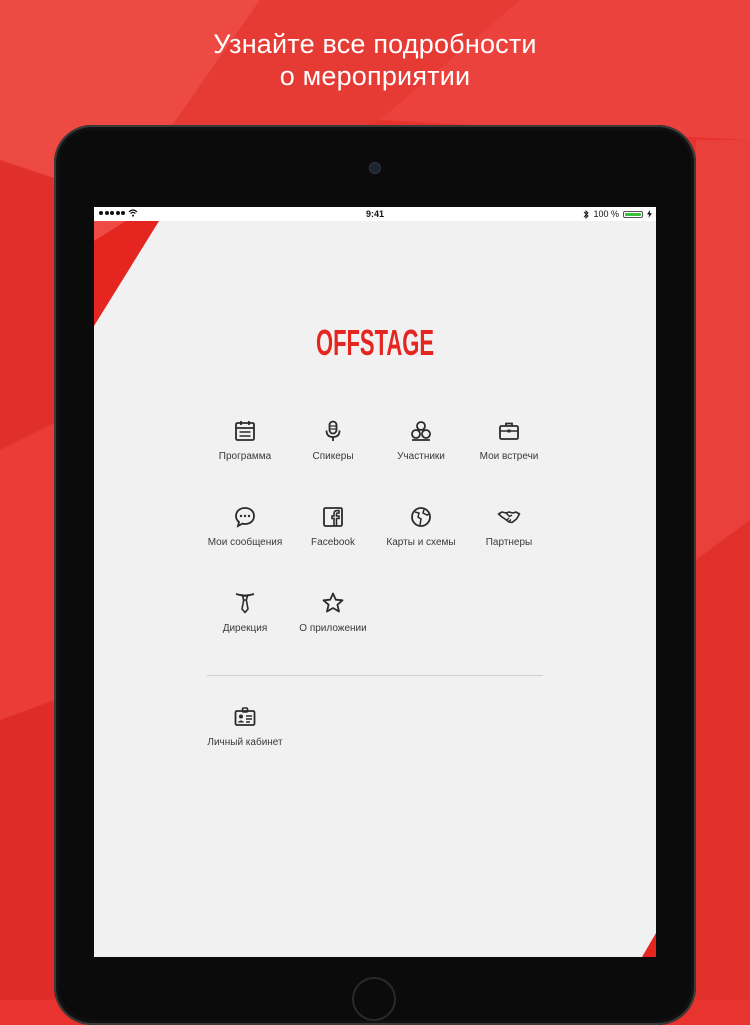  What do you see at coordinates (333, 628) in the screenshot?
I see `menu-item-label: О приложении` at bounding box center [333, 628].